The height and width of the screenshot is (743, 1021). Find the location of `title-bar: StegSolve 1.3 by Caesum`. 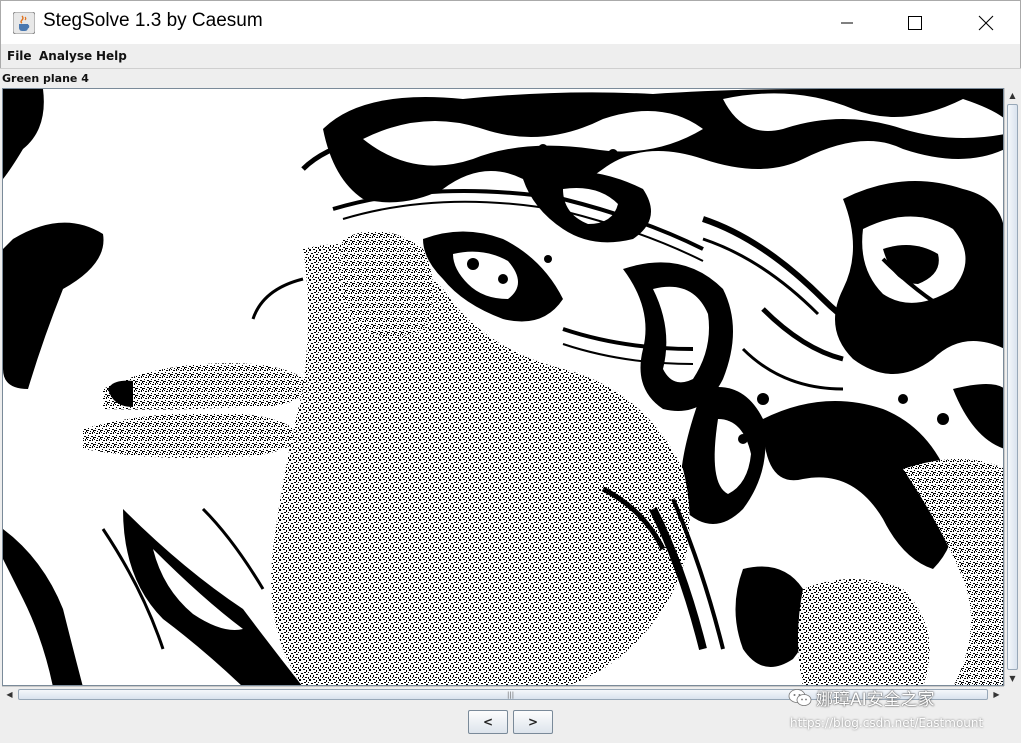

title-bar: StegSolve 1.3 by Caesum is located at coordinates (510, 22).